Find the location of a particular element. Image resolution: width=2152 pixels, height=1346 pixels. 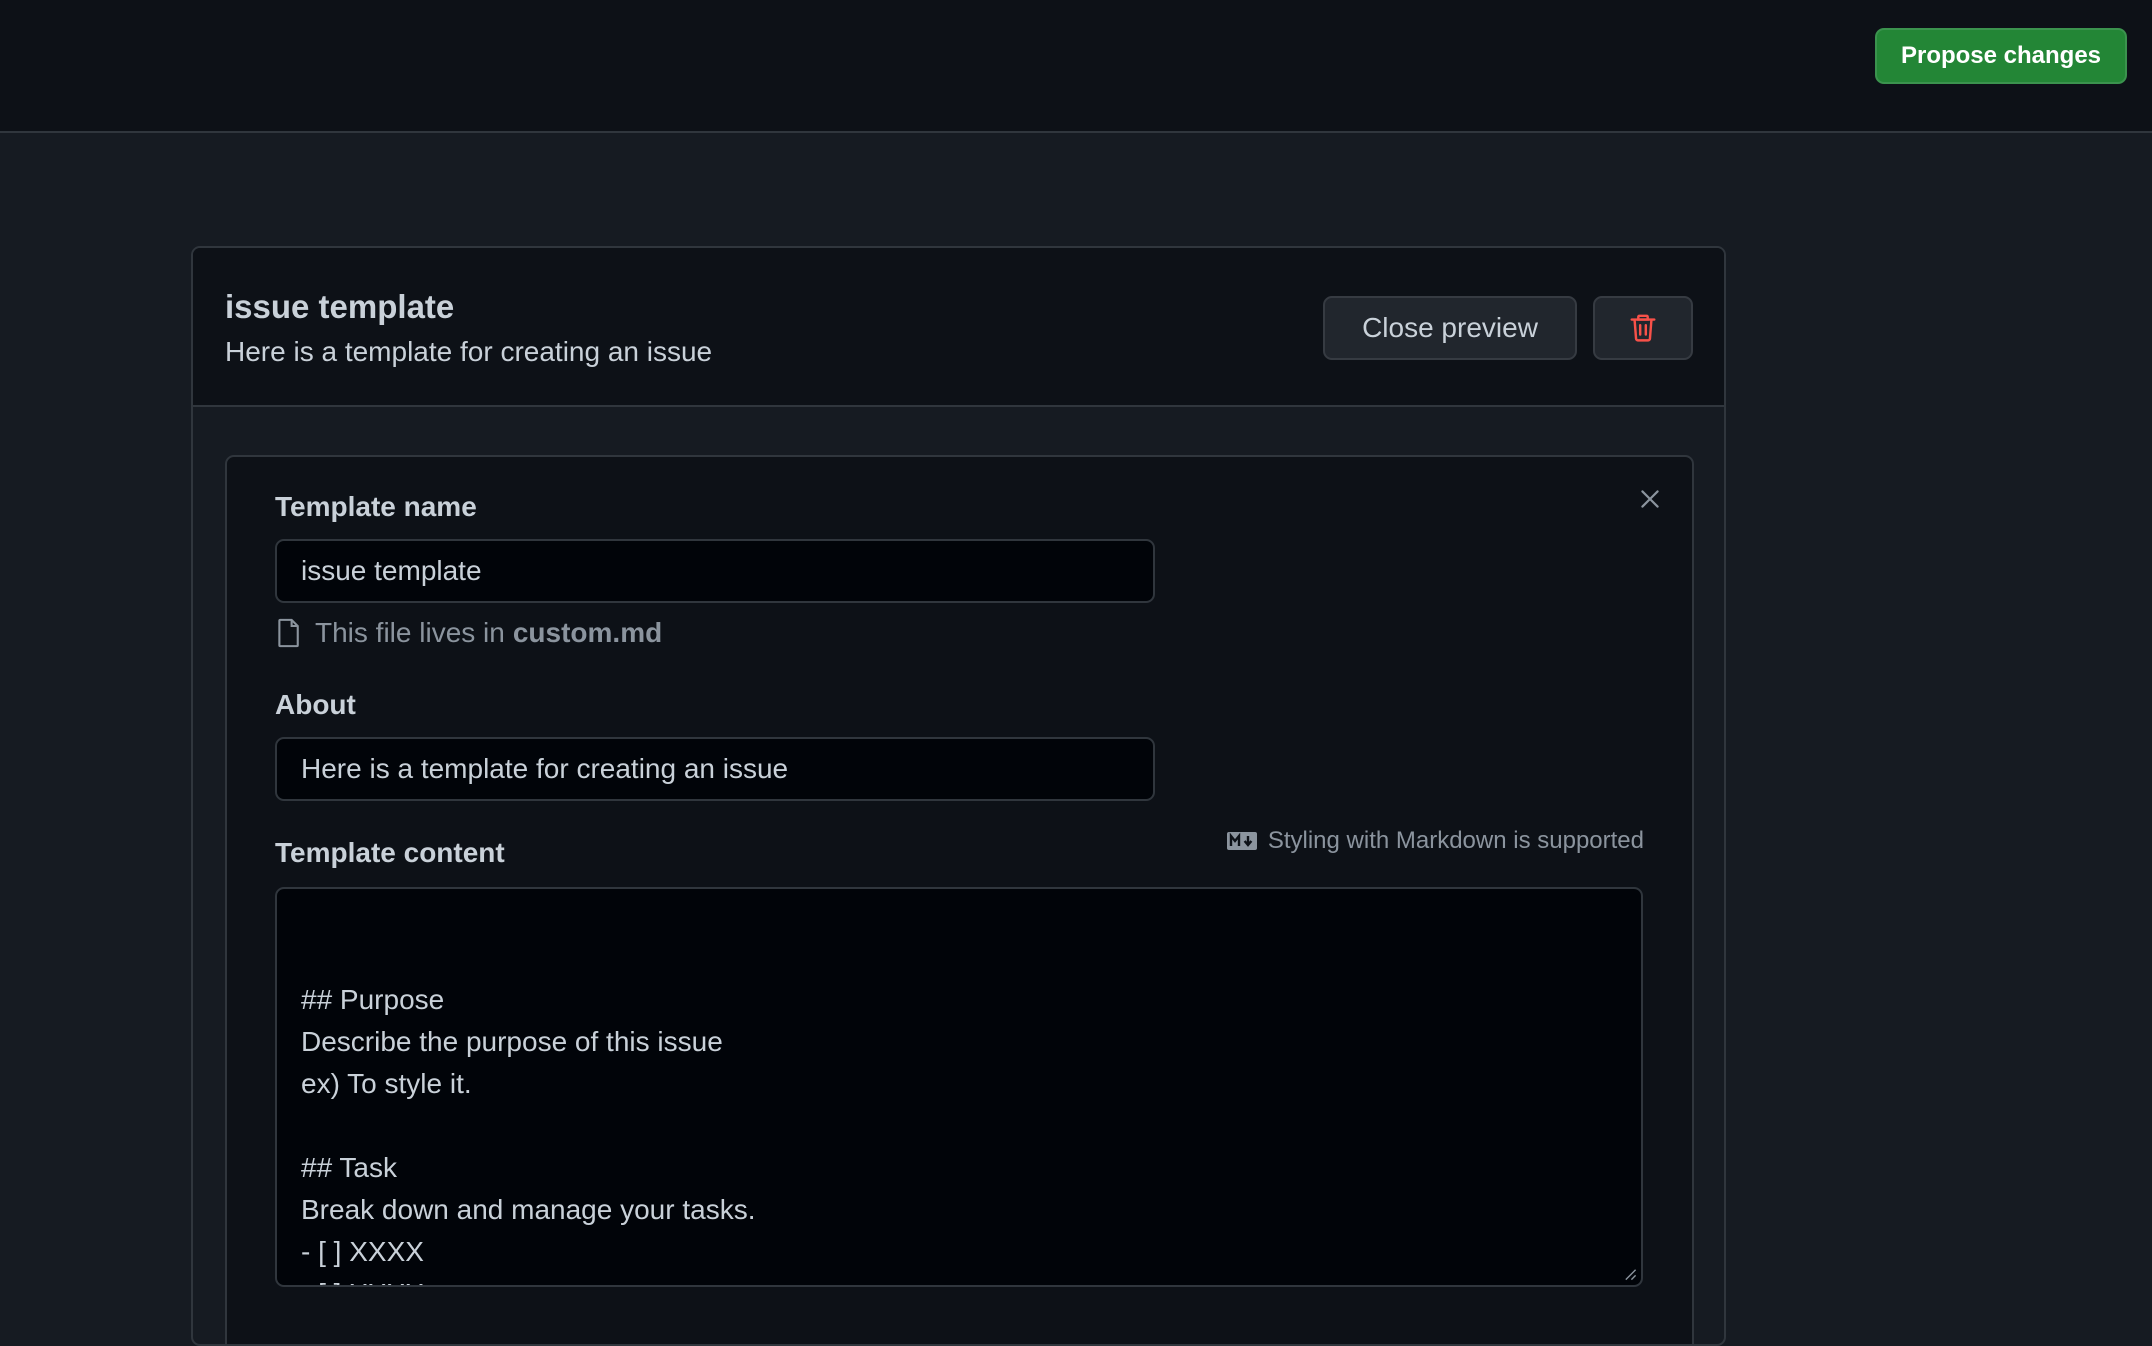

template-content-line: ## Purpose is located at coordinates (373, 999).